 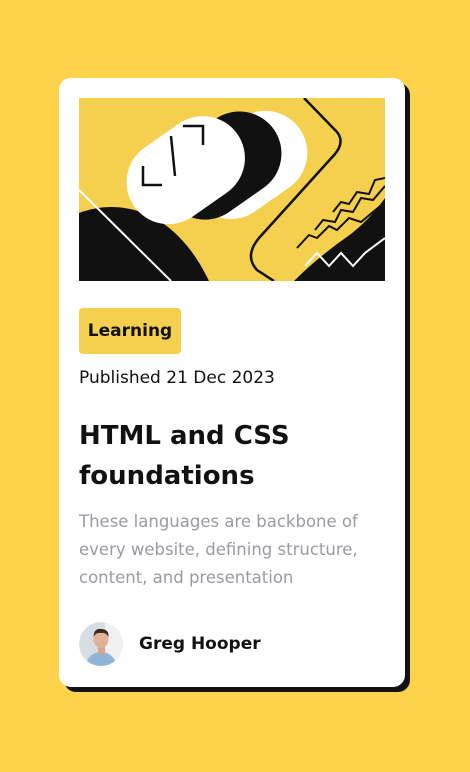 I want to click on author: Greg Hooper, so click(x=170, y=644).